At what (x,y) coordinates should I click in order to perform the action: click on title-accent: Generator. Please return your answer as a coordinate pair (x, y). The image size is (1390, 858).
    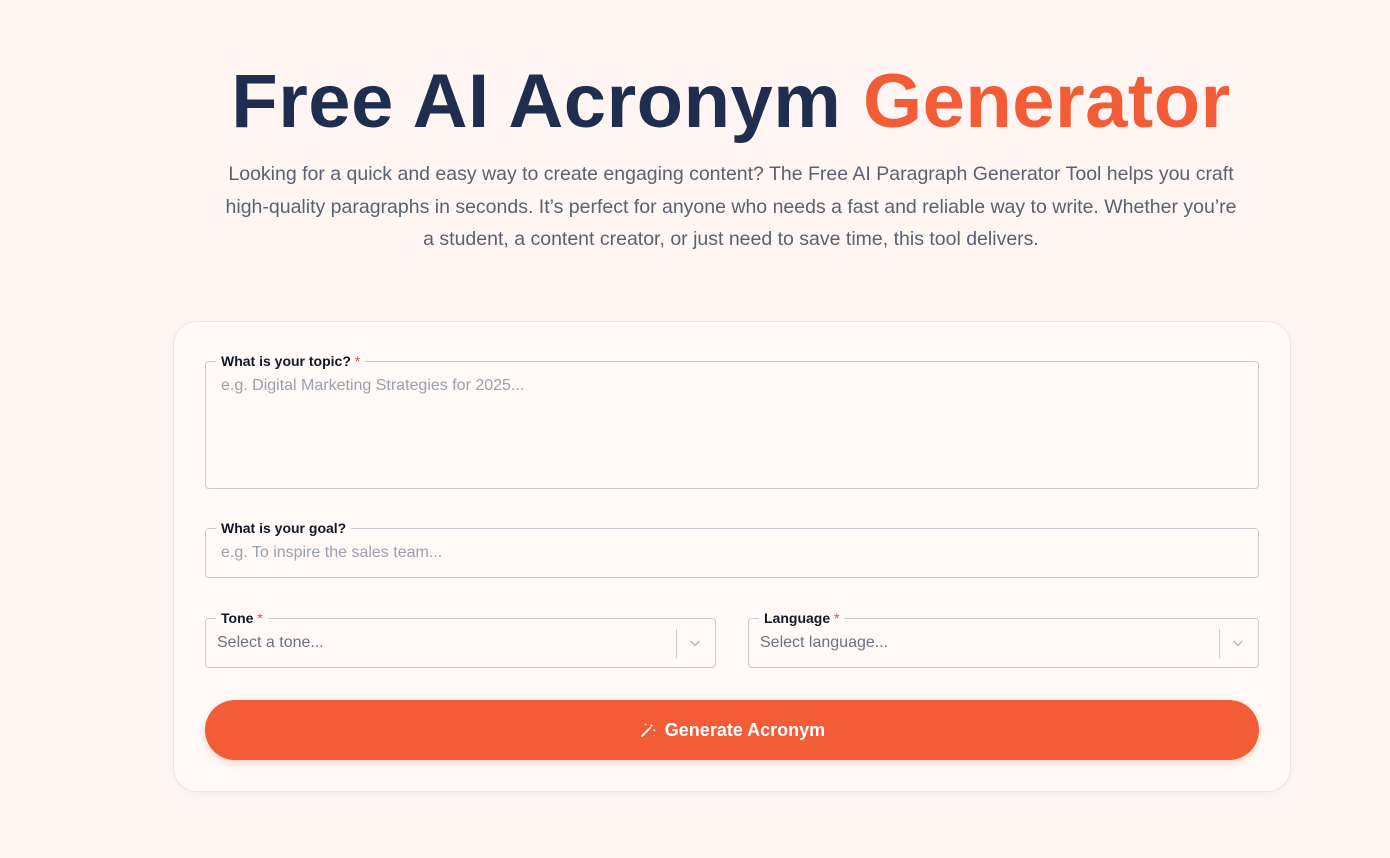
    Looking at the image, I should click on (1046, 101).